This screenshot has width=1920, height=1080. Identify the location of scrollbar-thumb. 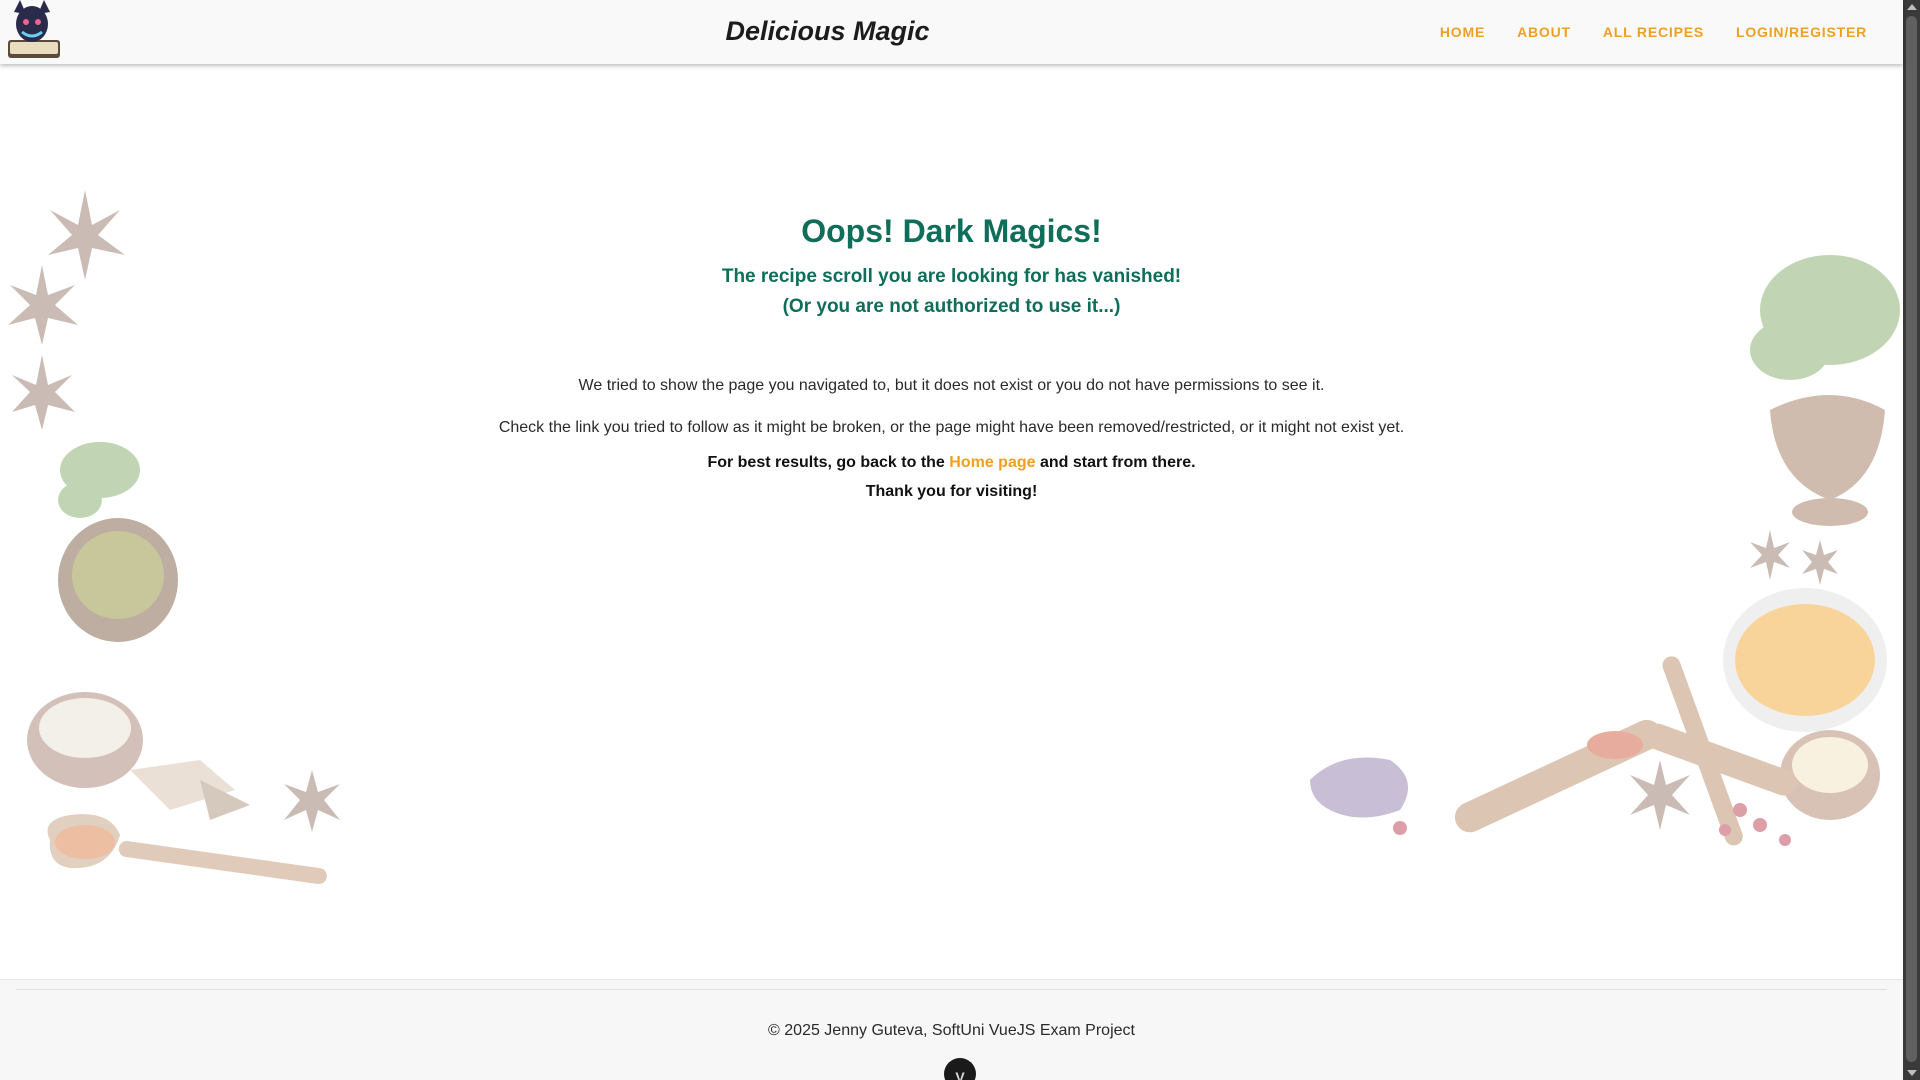
(1911, 539).